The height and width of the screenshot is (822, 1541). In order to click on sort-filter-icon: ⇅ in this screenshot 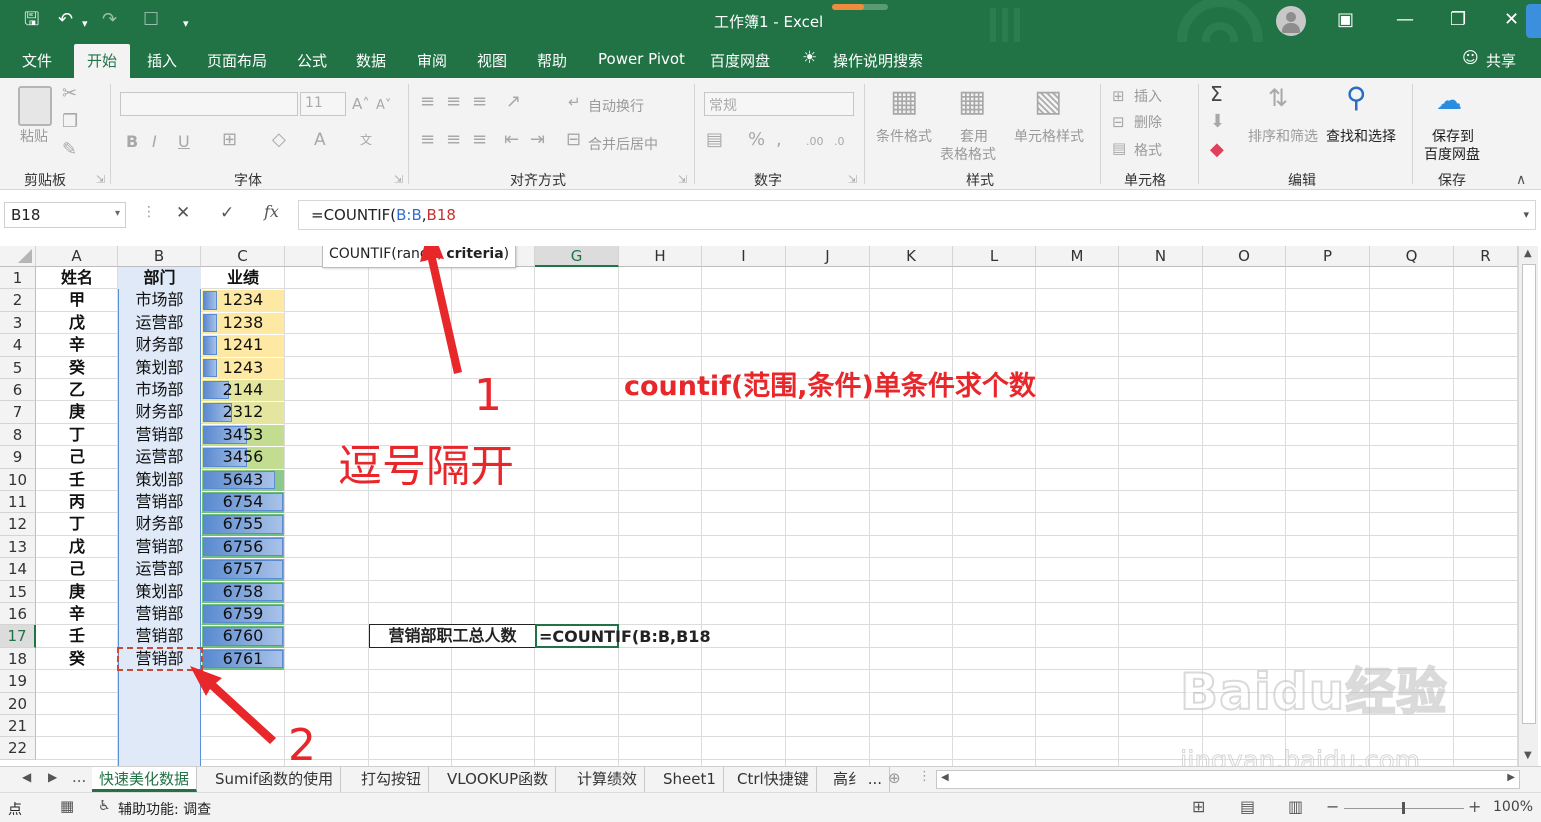, I will do `click(1278, 98)`.